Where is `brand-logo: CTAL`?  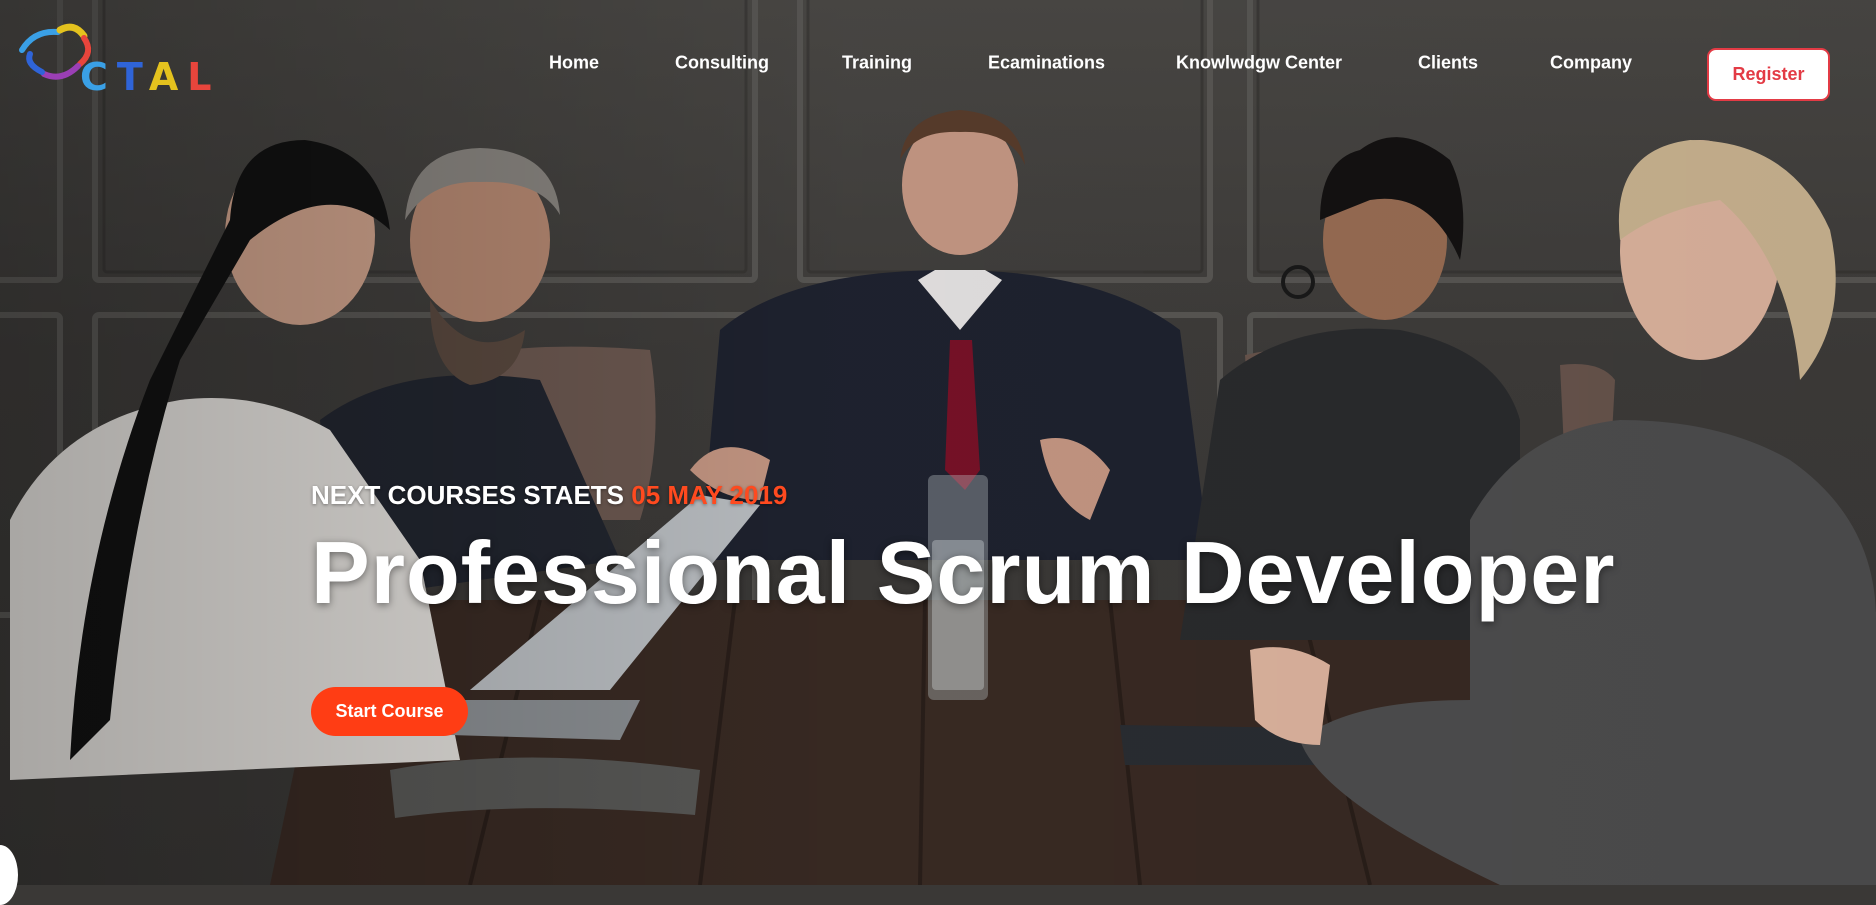
brand-logo: CTAL is located at coordinates (129, 58).